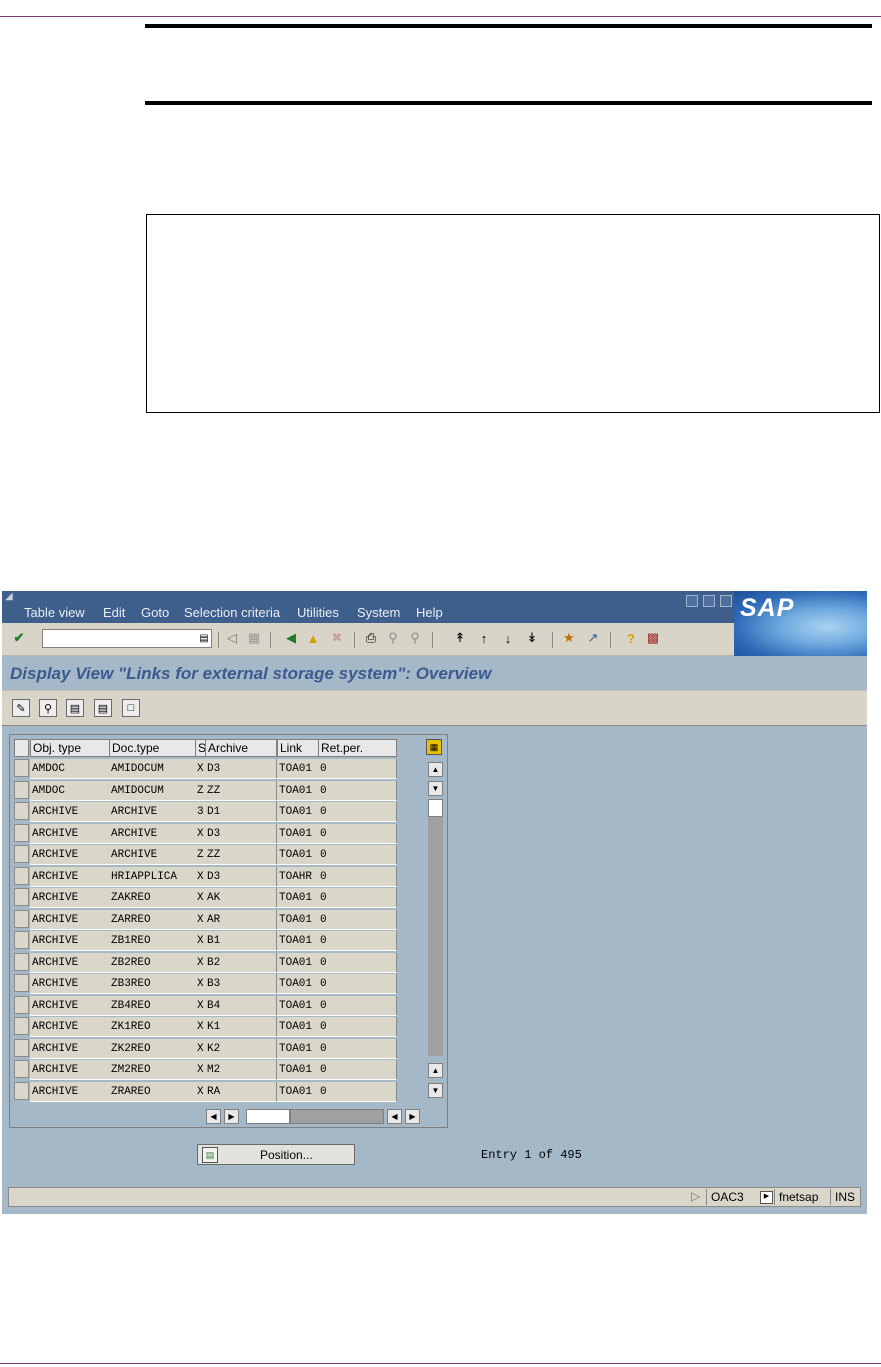  What do you see at coordinates (21, 708) in the screenshot?
I see `display-change-icon: ✎` at bounding box center [21, 708].